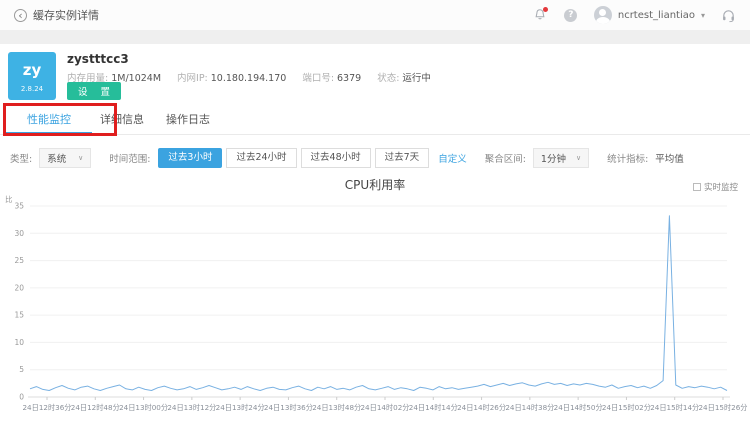 The width and height of the screenshot is (750, 436). Describe the element at coordinates (240, 407) in the screenshot. I see `x-tick-label: 24日13时24分` at that location.